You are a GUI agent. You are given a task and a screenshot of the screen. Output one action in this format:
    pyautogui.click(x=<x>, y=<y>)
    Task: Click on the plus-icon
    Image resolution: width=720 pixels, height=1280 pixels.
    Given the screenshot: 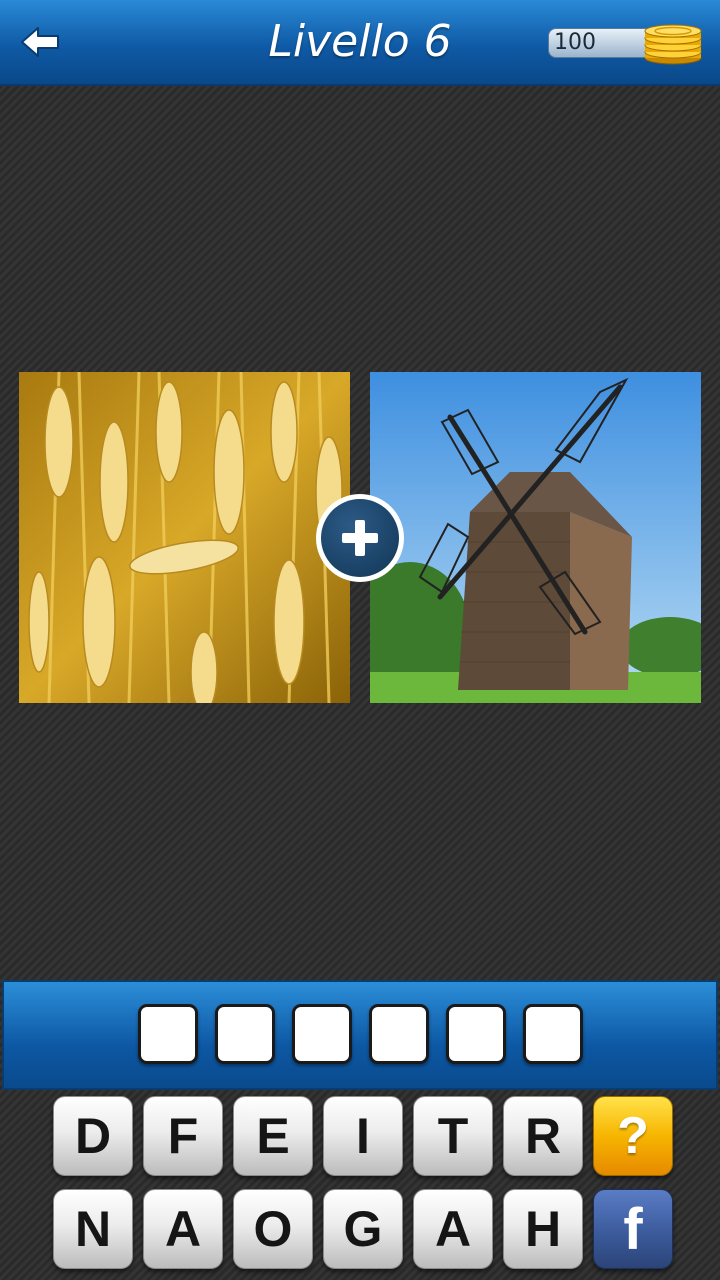 What is the action you would take?
    pyautogui.click(x=360, y=538)
    